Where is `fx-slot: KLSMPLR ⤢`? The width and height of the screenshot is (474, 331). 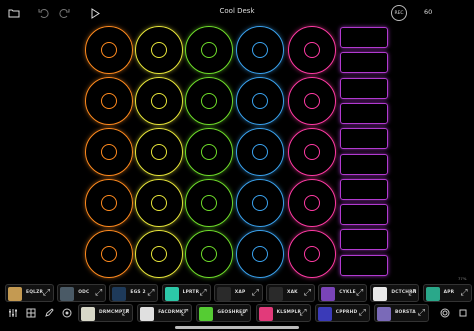
fx-slot: KLSMPLR ⤢ is located at coordinates (283, 313).